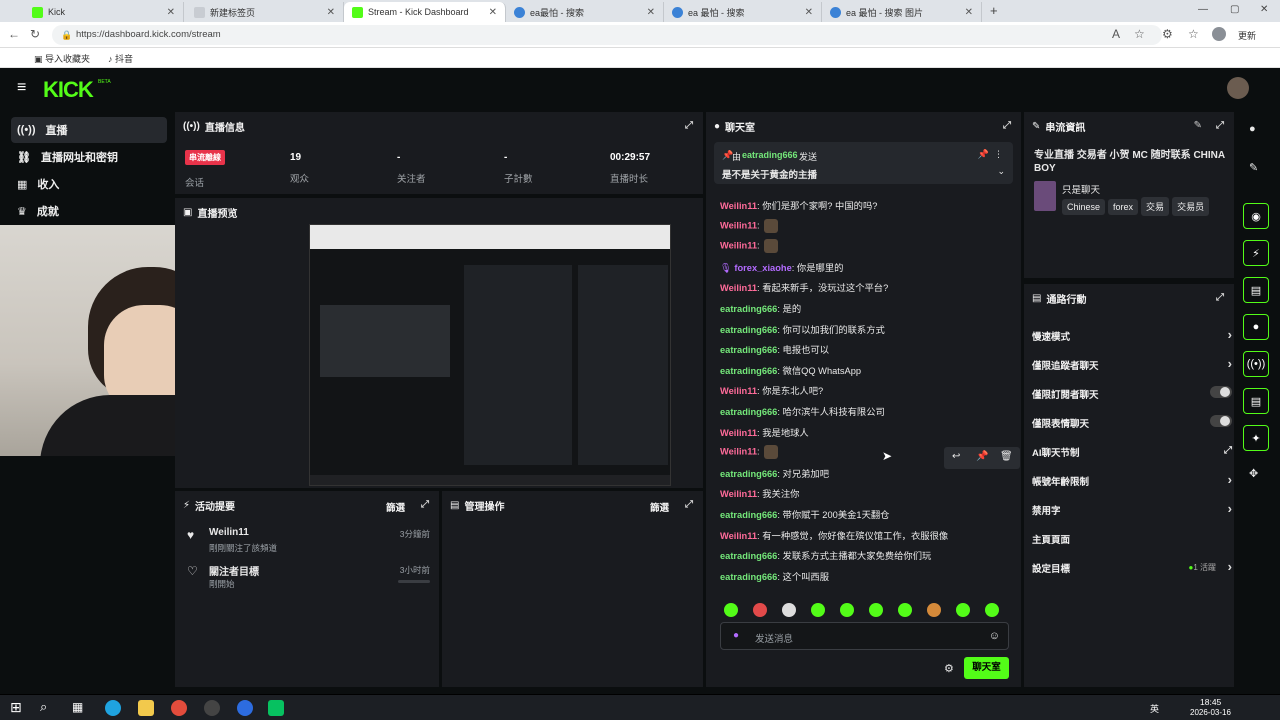 The width and height of the screenshot is (1280, 720). I want to click on edit-layout-icon: ✎, so click(1253, 167).